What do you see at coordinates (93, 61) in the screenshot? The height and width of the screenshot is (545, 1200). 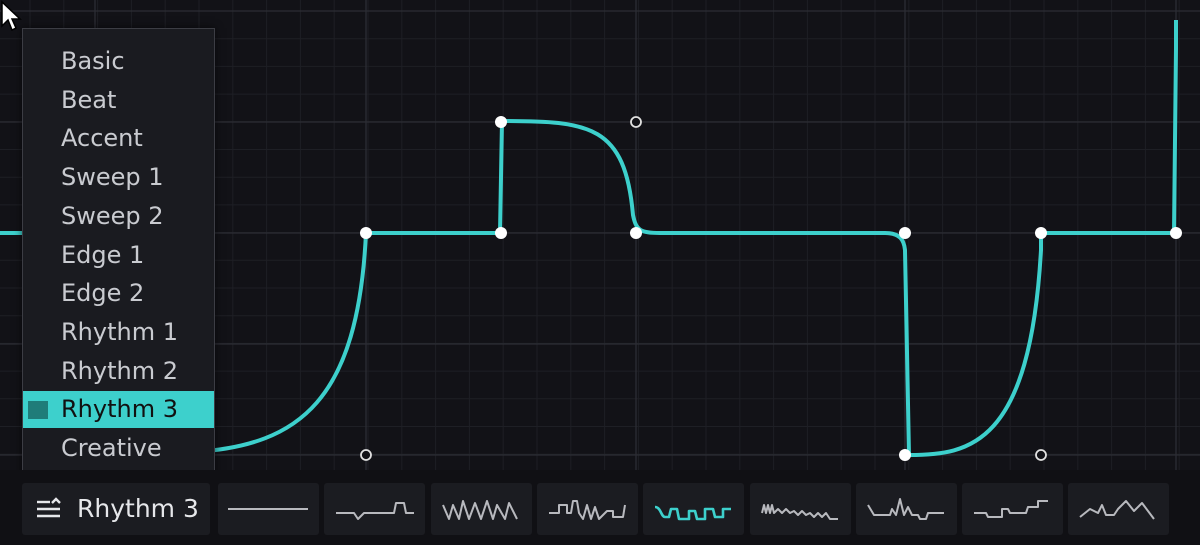 I see `preset-menu-item-label: Basic` at bounding box center [93, 61].